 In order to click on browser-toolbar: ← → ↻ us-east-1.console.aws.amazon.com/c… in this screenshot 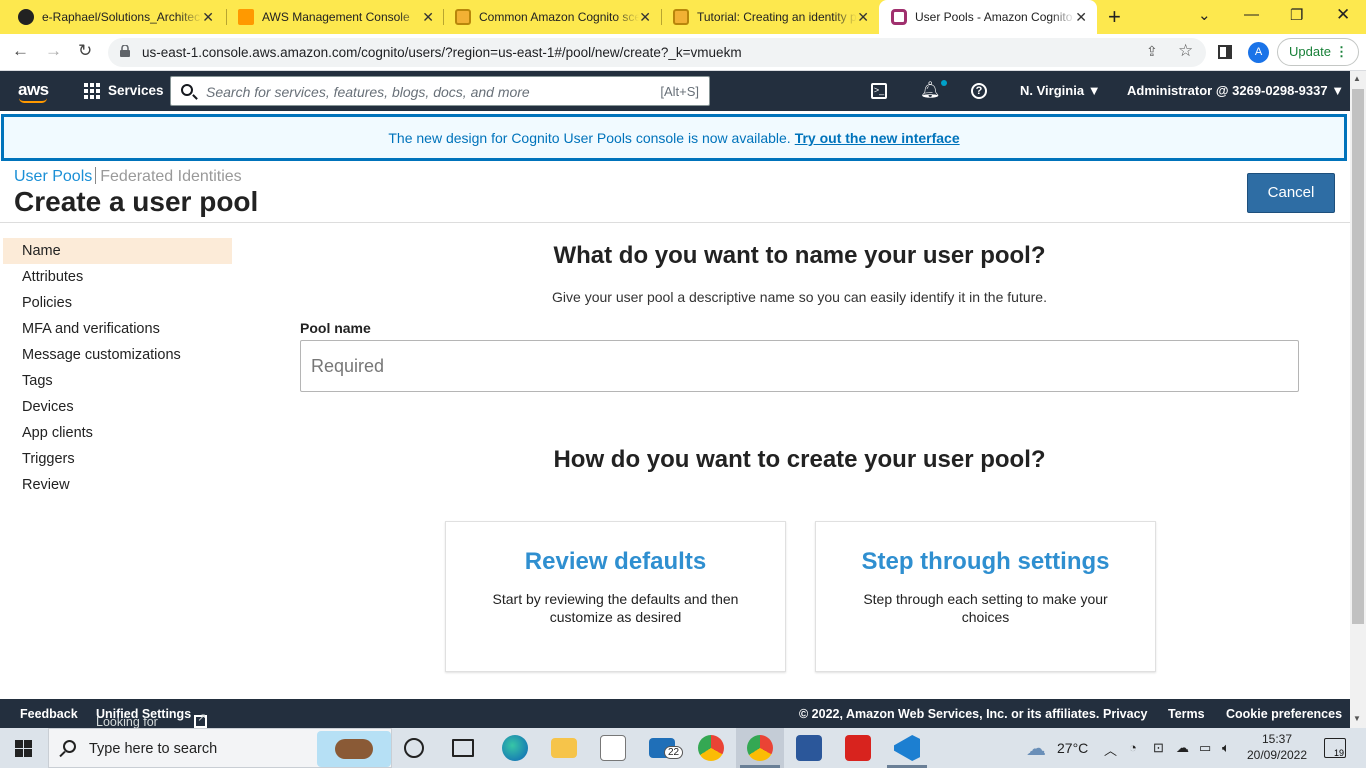, I will do `click(683, 52)`.